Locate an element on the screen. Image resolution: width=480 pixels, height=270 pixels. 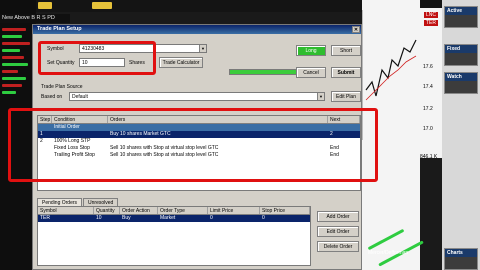
edit-plan-button: Edit Plan is located at coordinates (346, 96).